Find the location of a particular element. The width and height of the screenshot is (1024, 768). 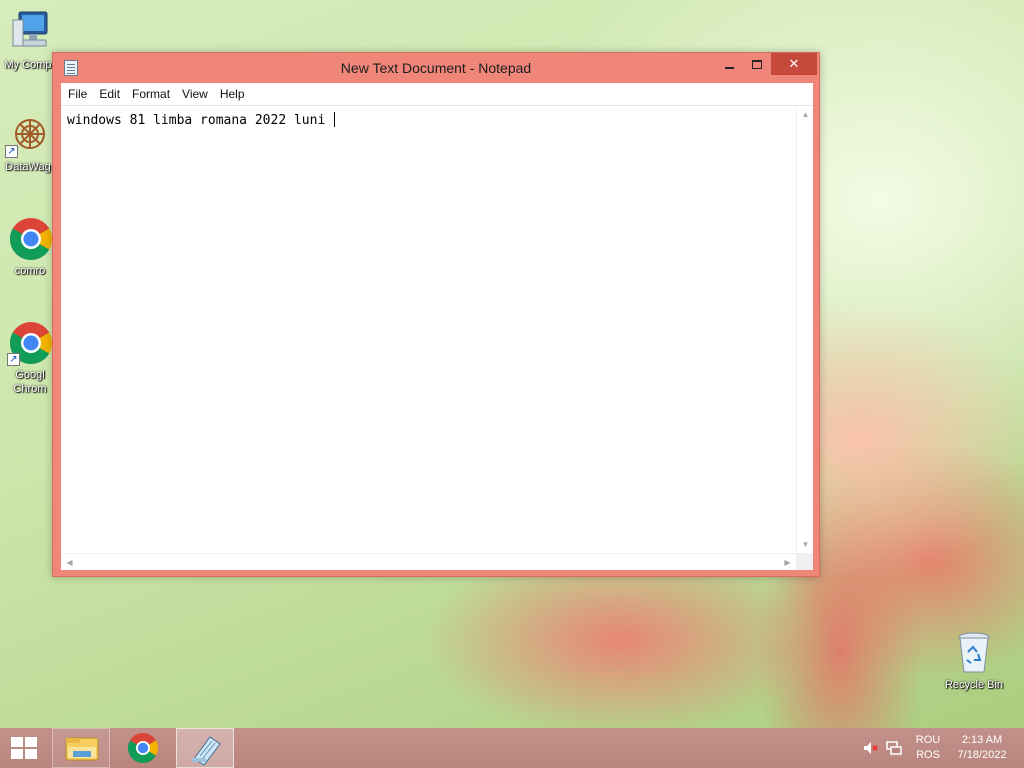

taskbar-file-explorer is located at coordinates (81, 748).